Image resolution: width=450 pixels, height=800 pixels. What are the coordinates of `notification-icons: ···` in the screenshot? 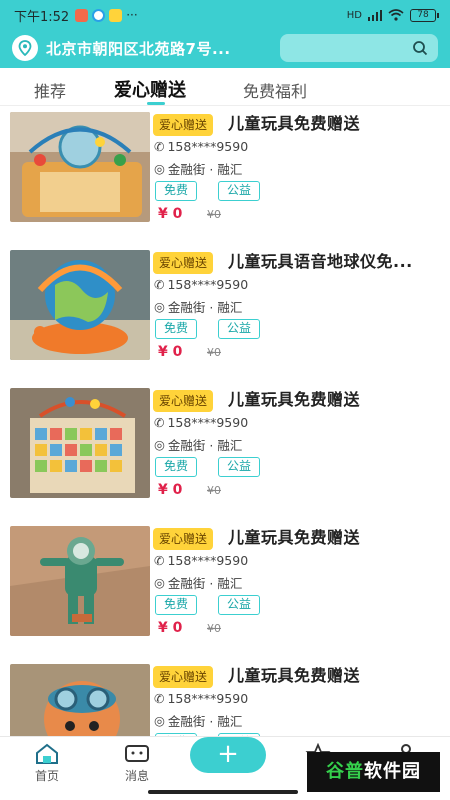 It's located at (106, 15).